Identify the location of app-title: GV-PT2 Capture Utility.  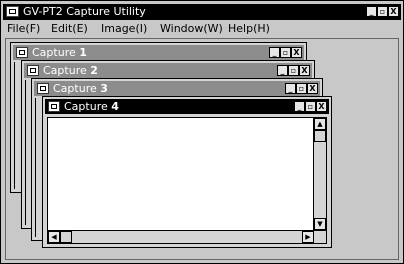
(84, 11).